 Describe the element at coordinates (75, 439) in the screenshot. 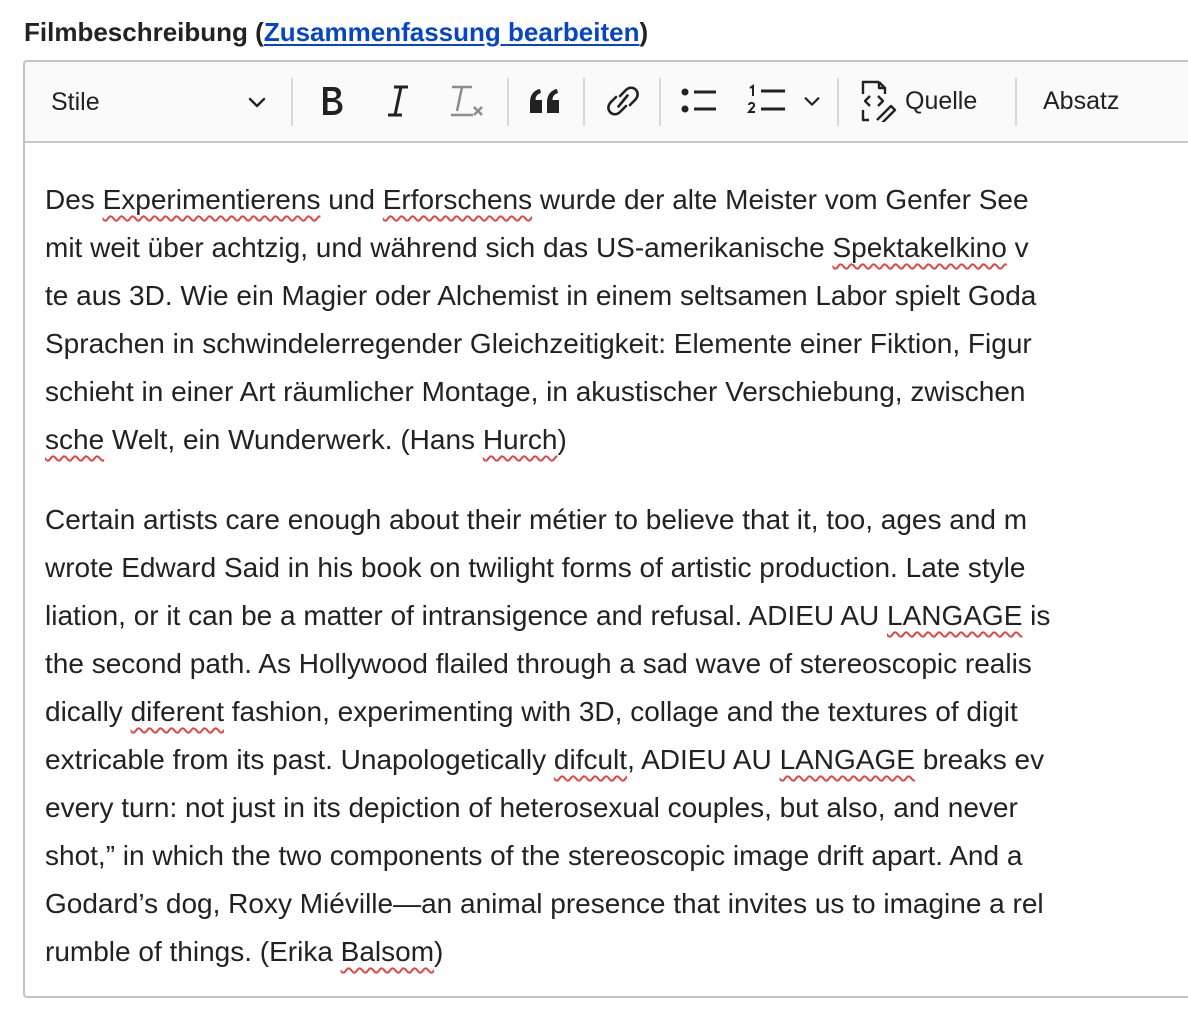

I see `misspelled-word: sche` at that location.